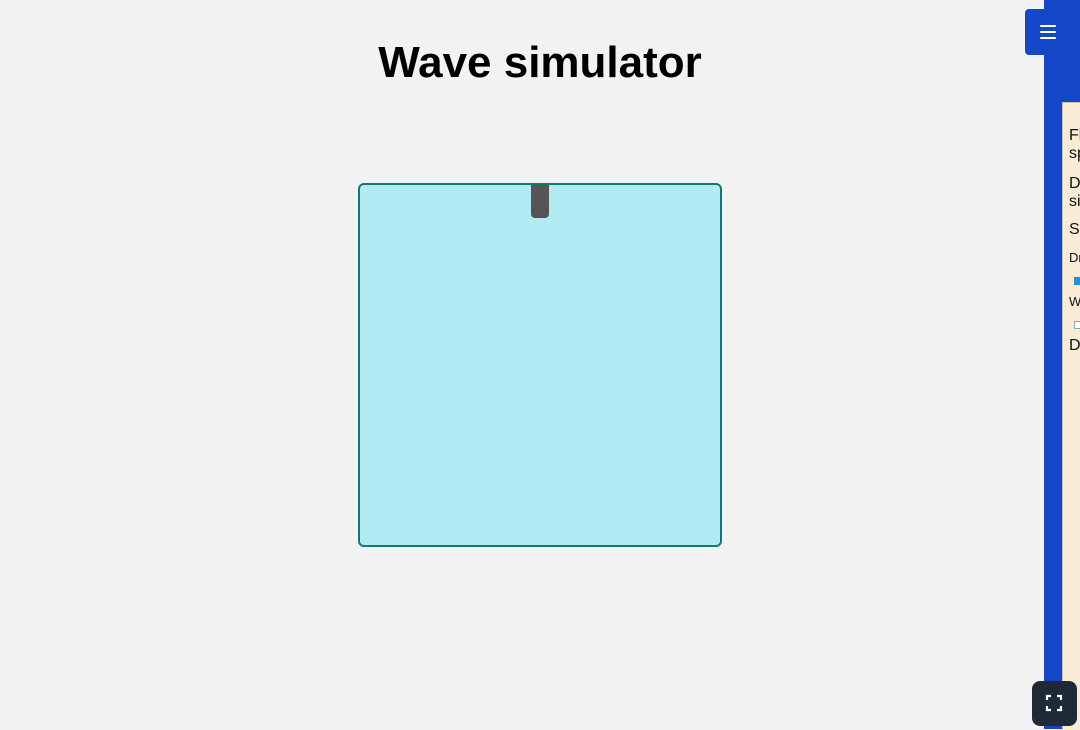 This screenshot has height=730, width=1080. Describe the element at coordinates (1077, 325) in the screenshot. I see `wave-slider` at that location.